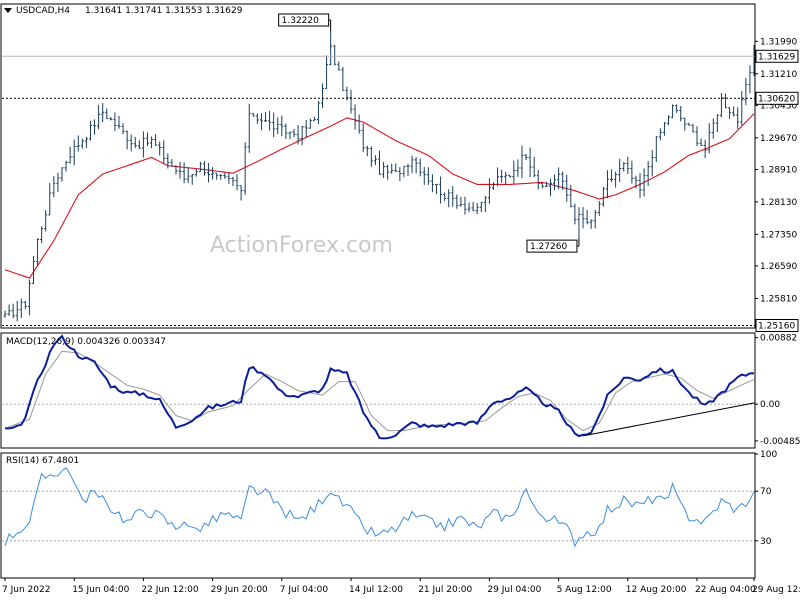 This screenshot has width=800, height=604. I want to click on rsi-tick-label: 100, so click(768, 455).